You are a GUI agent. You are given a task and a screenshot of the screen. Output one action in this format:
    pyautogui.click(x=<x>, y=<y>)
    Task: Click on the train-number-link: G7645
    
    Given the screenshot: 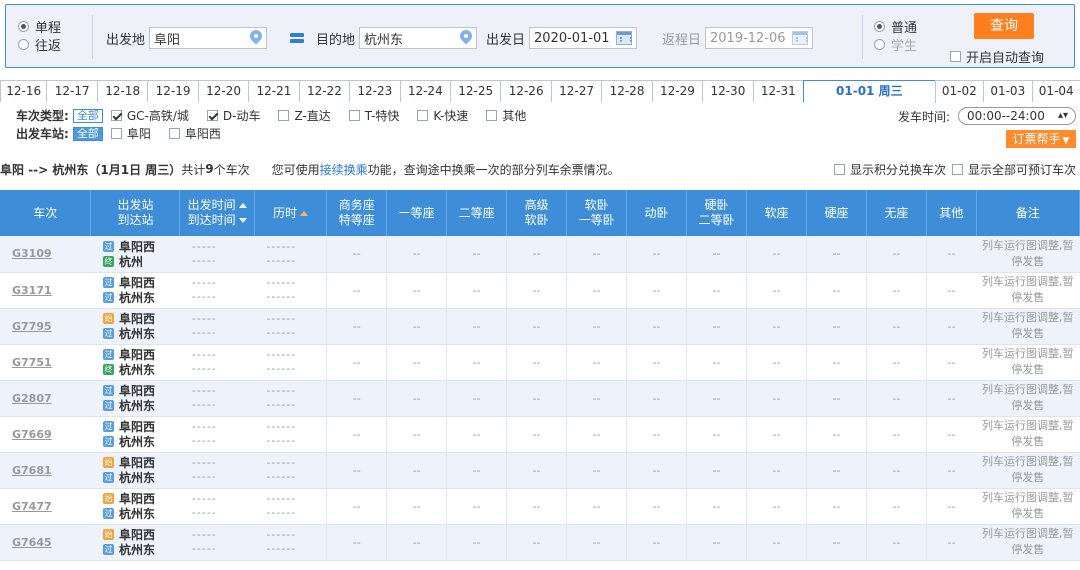 What is the action you would take?
    pyautogui.click(x=45, y=542)
    